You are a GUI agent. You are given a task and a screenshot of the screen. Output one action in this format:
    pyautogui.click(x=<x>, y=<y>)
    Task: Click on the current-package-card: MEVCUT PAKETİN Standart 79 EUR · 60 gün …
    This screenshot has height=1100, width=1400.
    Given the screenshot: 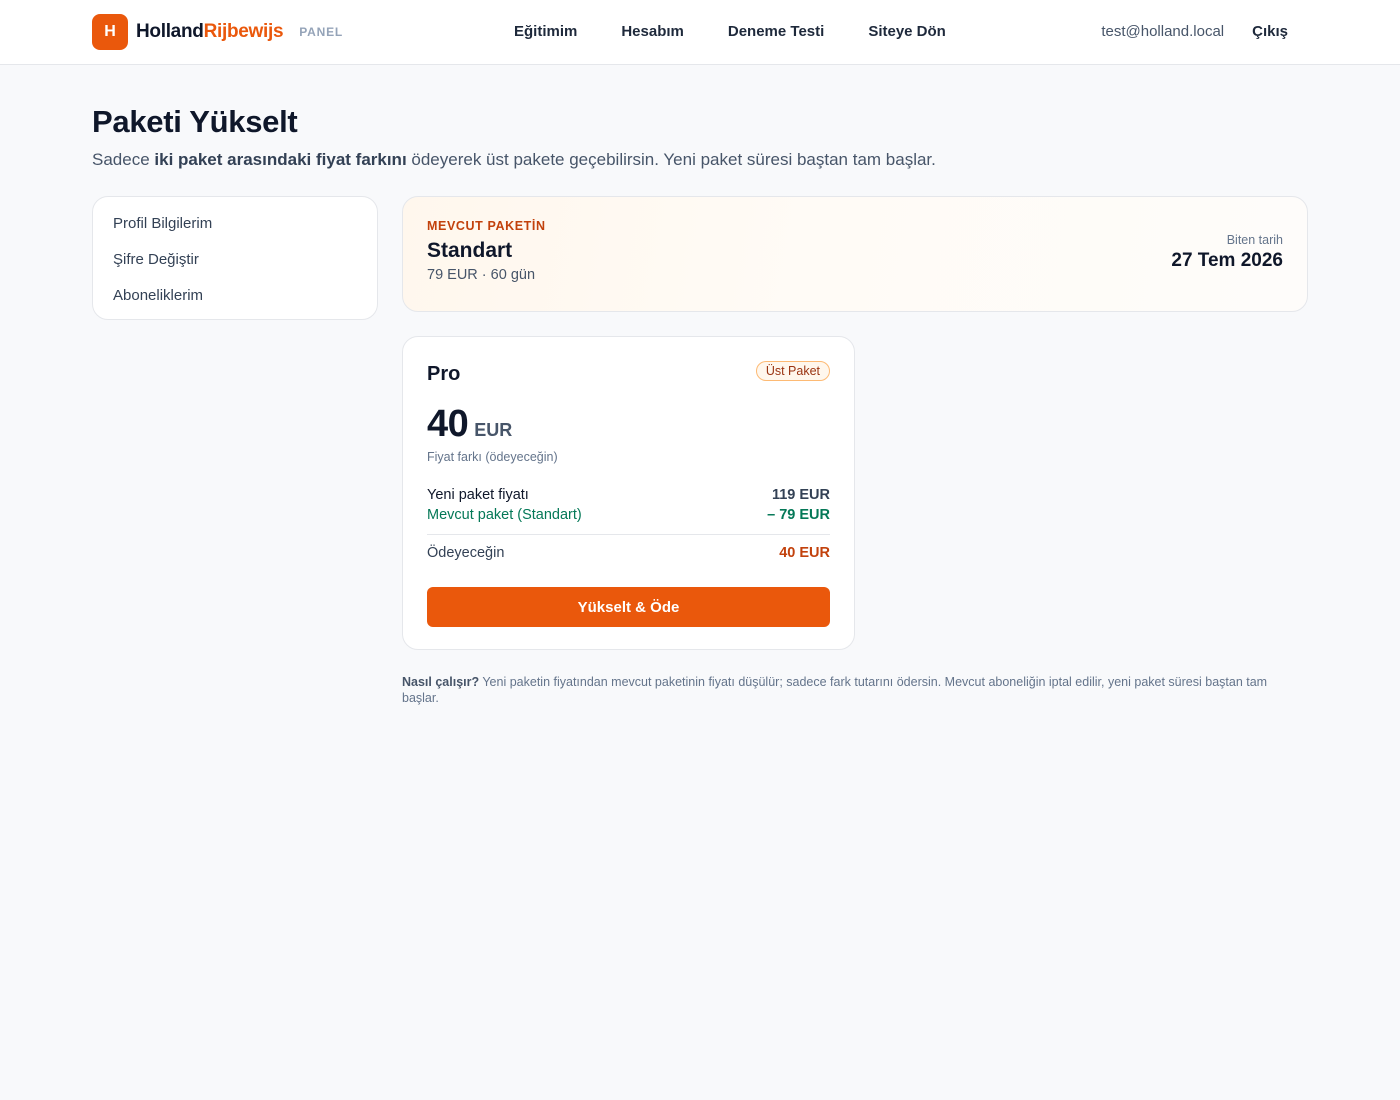 What is the action you would take?
    pyautogui.click(x=855, y=254)
    